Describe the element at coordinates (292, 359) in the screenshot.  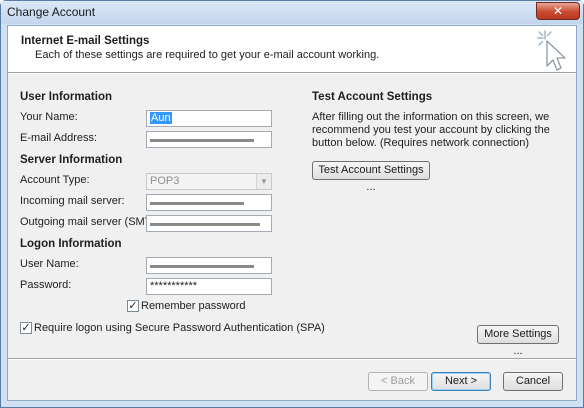
I see `footer-separator` at that location.